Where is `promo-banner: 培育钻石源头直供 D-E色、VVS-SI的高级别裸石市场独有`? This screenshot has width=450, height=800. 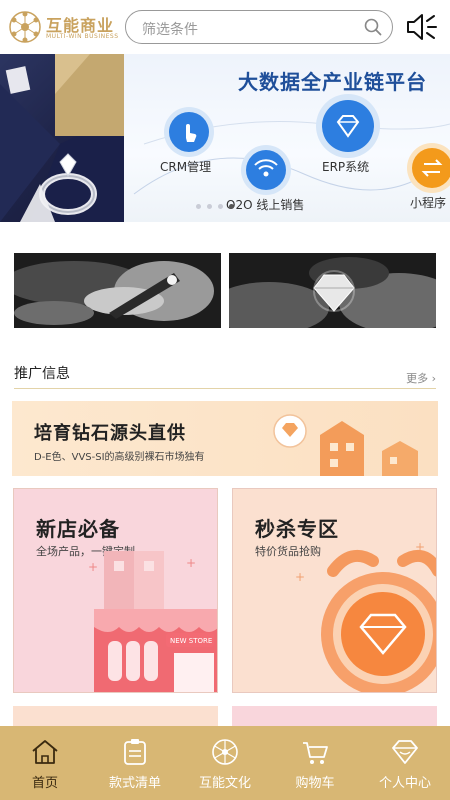
promo-banner: 培育钻石源头直供 D-E色、VVS-SI的高级别裸石市场独有 is located at coordinates (225, 438).